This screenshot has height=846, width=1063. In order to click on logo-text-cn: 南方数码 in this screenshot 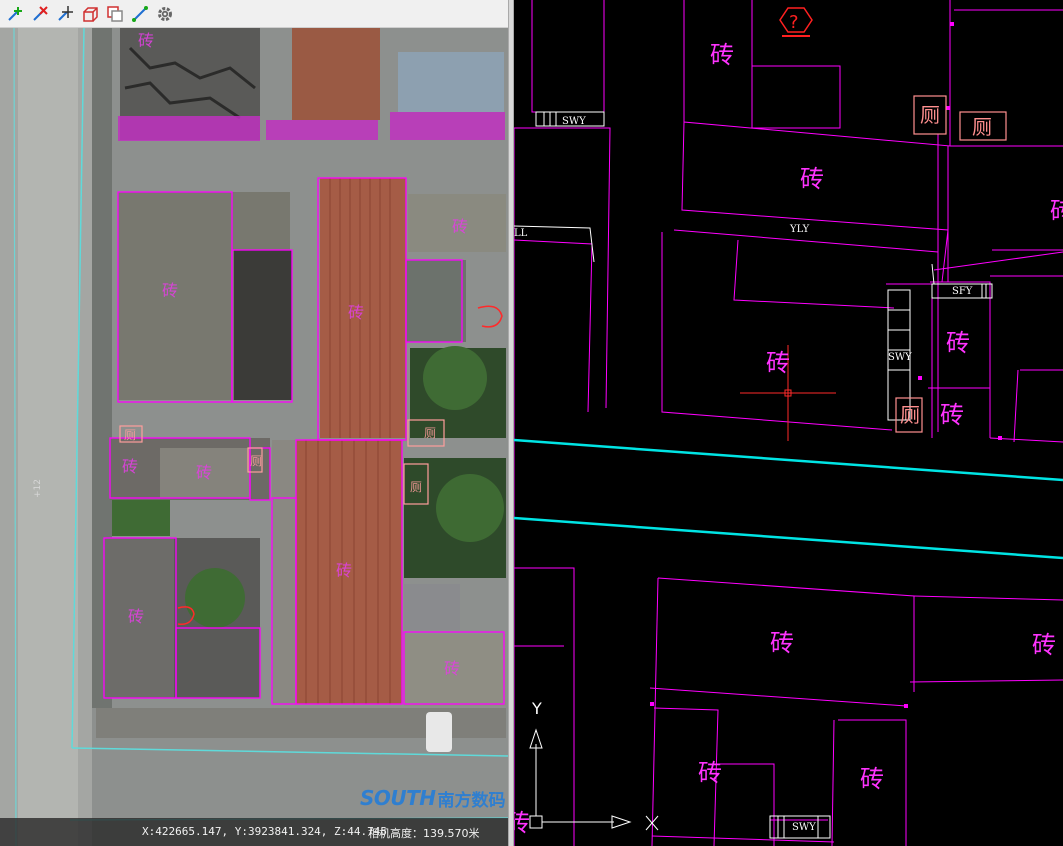, I will do `click(471, 800)`.